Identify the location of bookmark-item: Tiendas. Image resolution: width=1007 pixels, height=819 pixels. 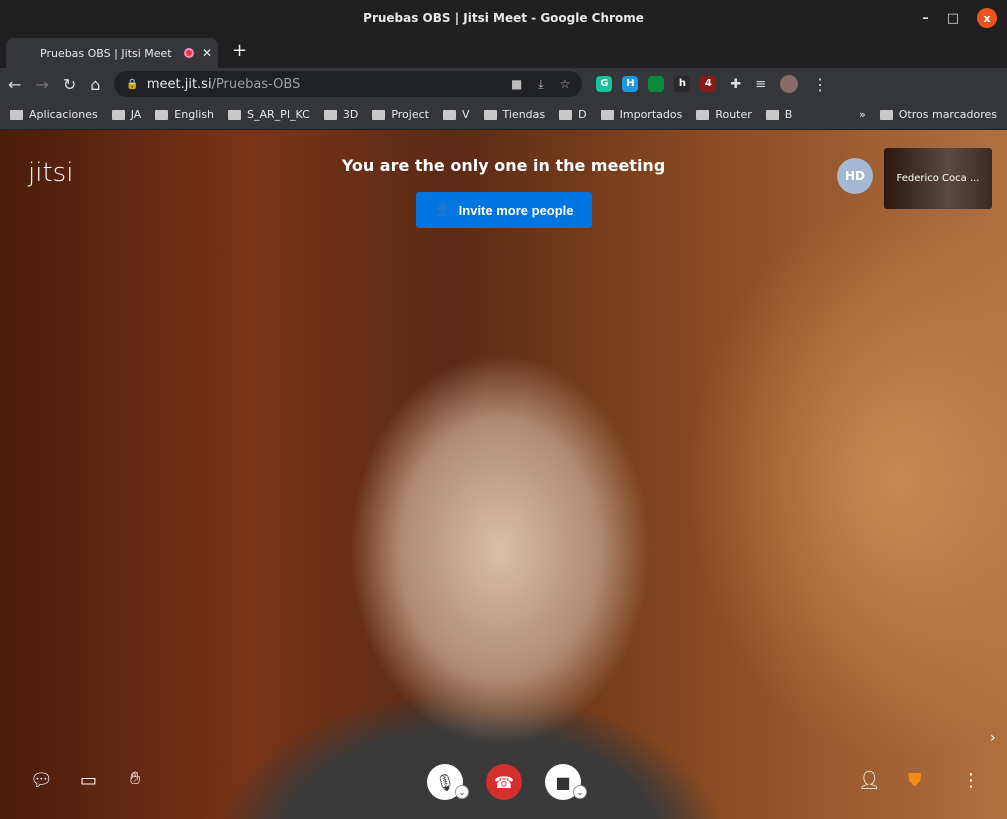
(514, 114).